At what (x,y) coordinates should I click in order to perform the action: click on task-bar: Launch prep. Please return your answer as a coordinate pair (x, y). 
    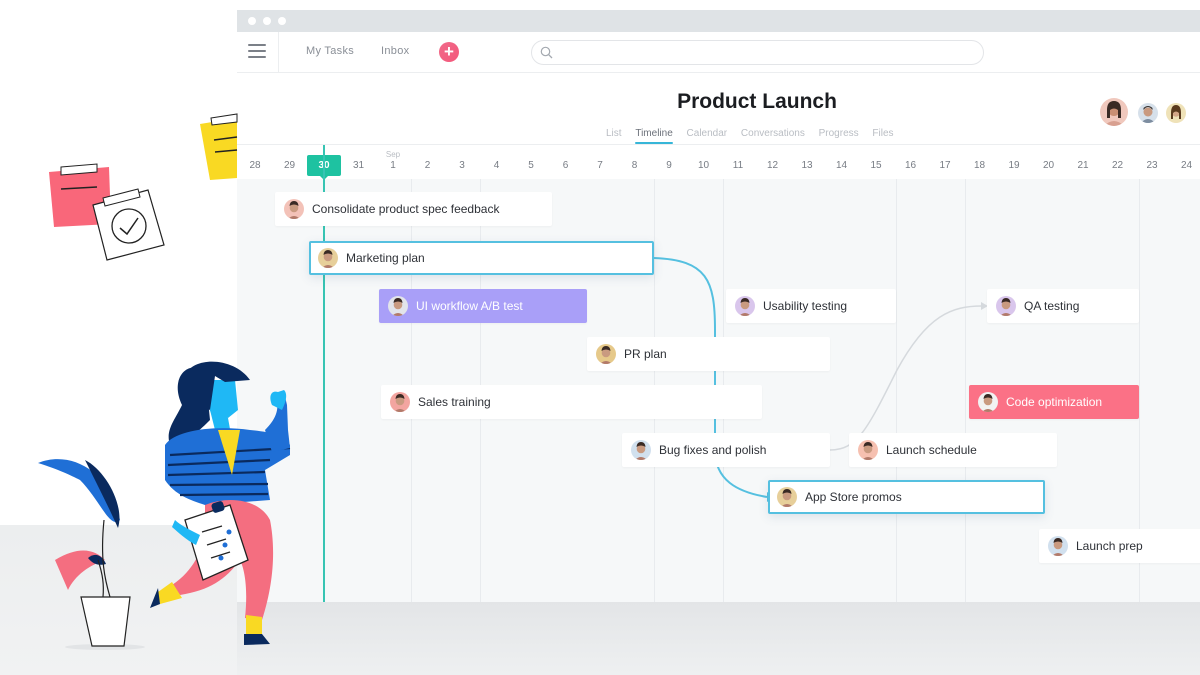
    Looking at the image, I should click on (1119, 546).